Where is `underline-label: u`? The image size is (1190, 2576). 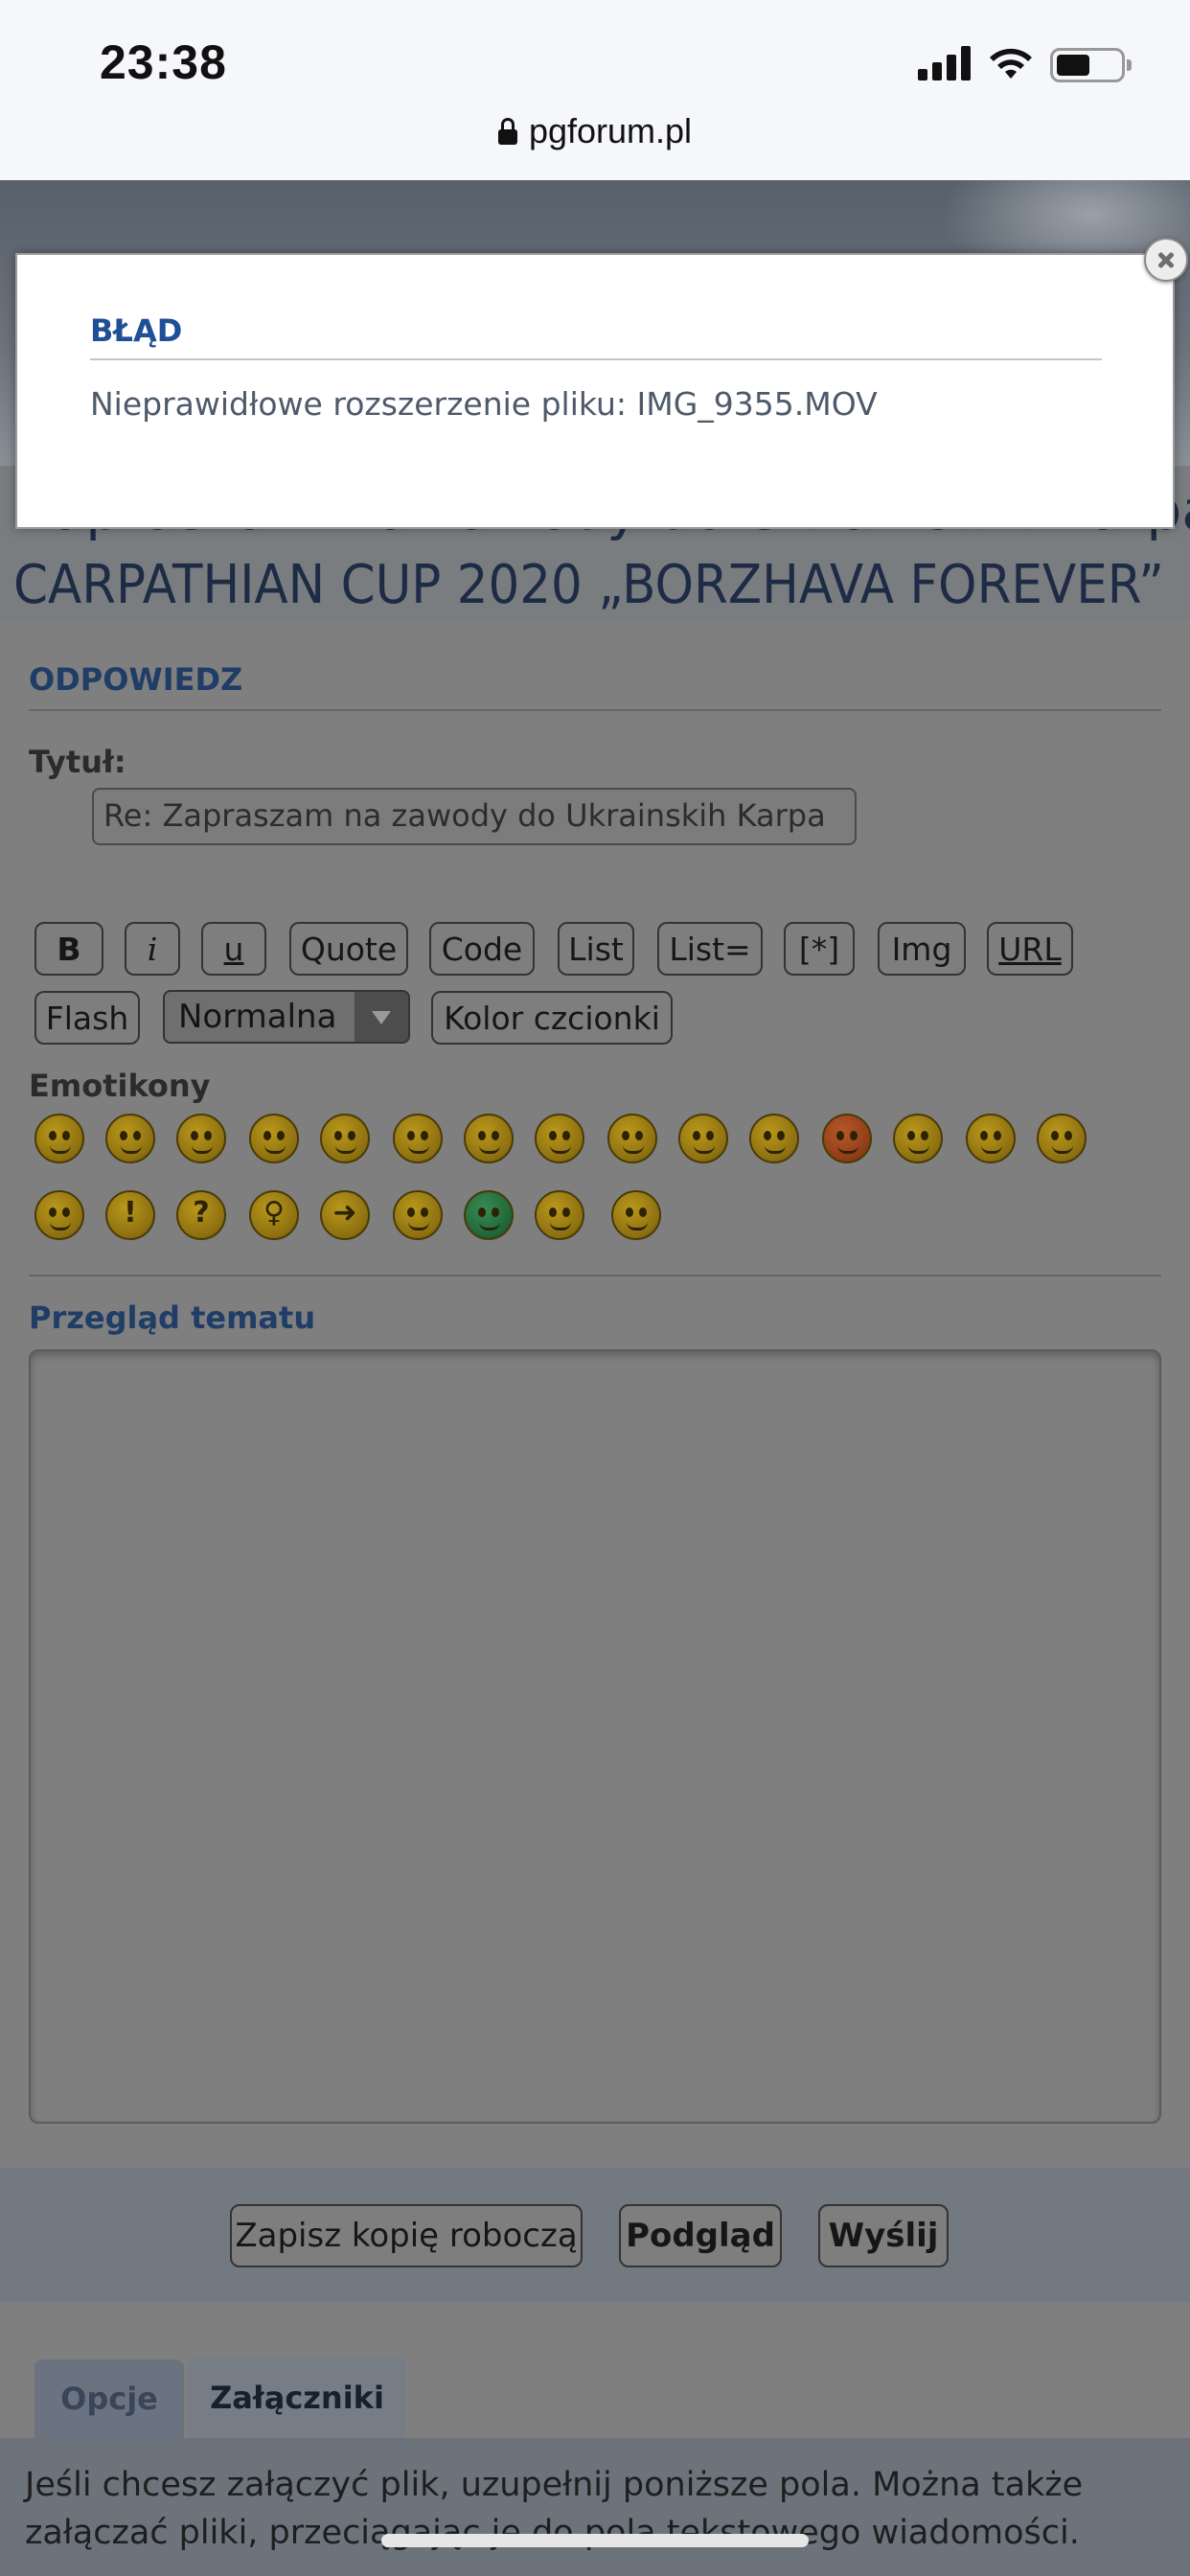
underline-label: u is located at coordinates (234, 949).